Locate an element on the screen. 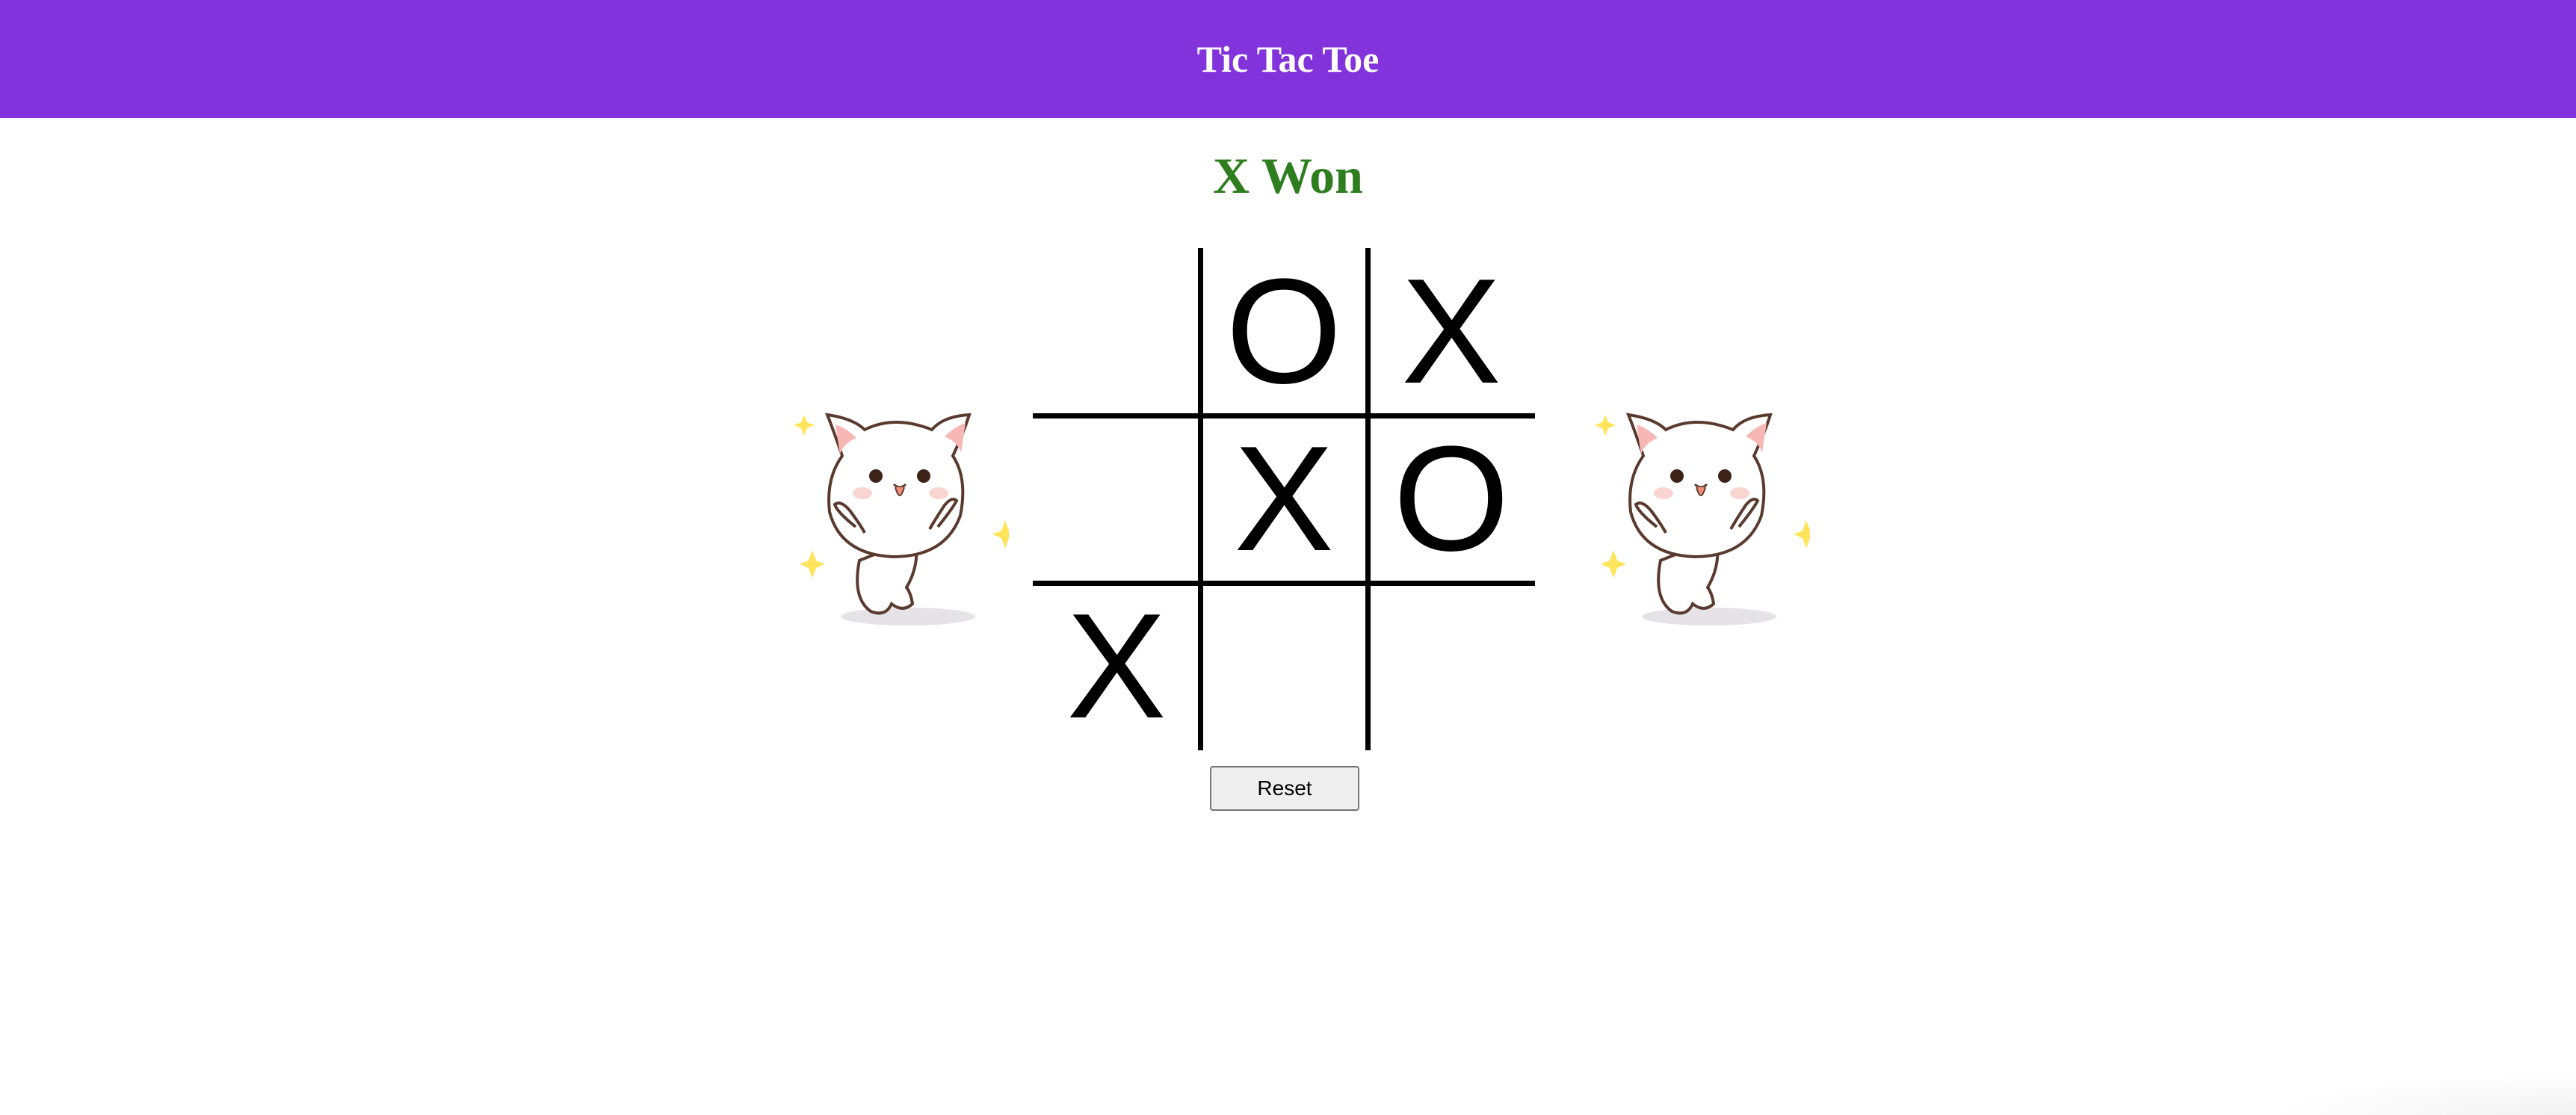 The width and height of the screenshot is (2576, 1115). board-cell-7: X is located at coordinates (1116, 666).